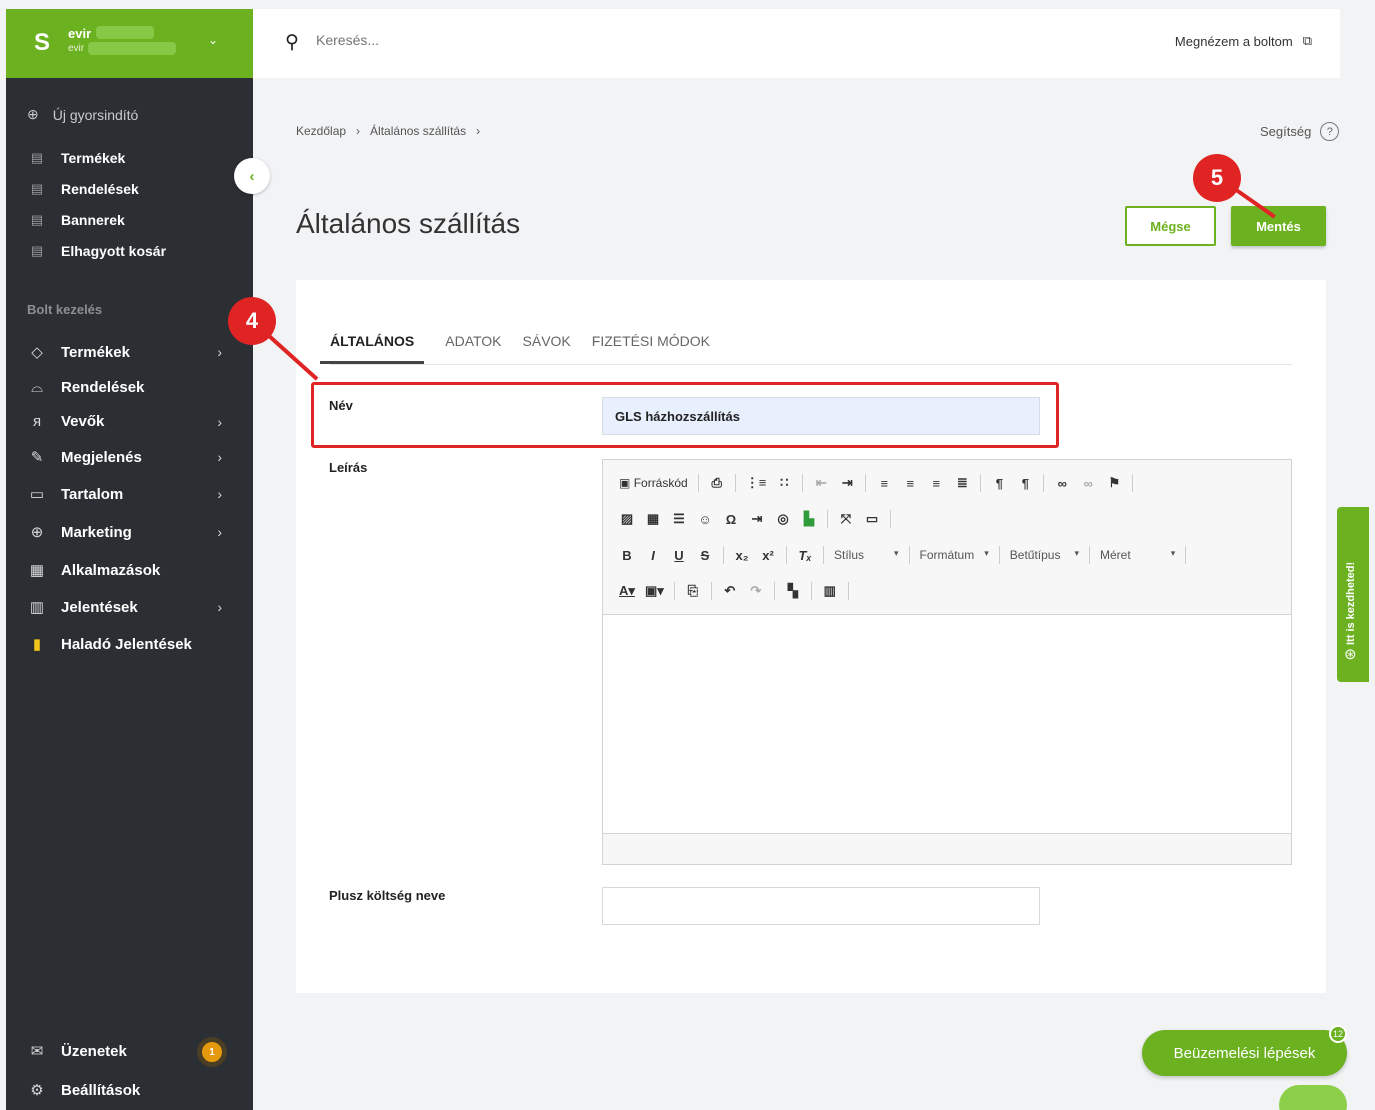 The height and width of the screenshot is (1110, 1375). I want to click on breadcrumb-home: Kezdőlap, so click(321, 131).